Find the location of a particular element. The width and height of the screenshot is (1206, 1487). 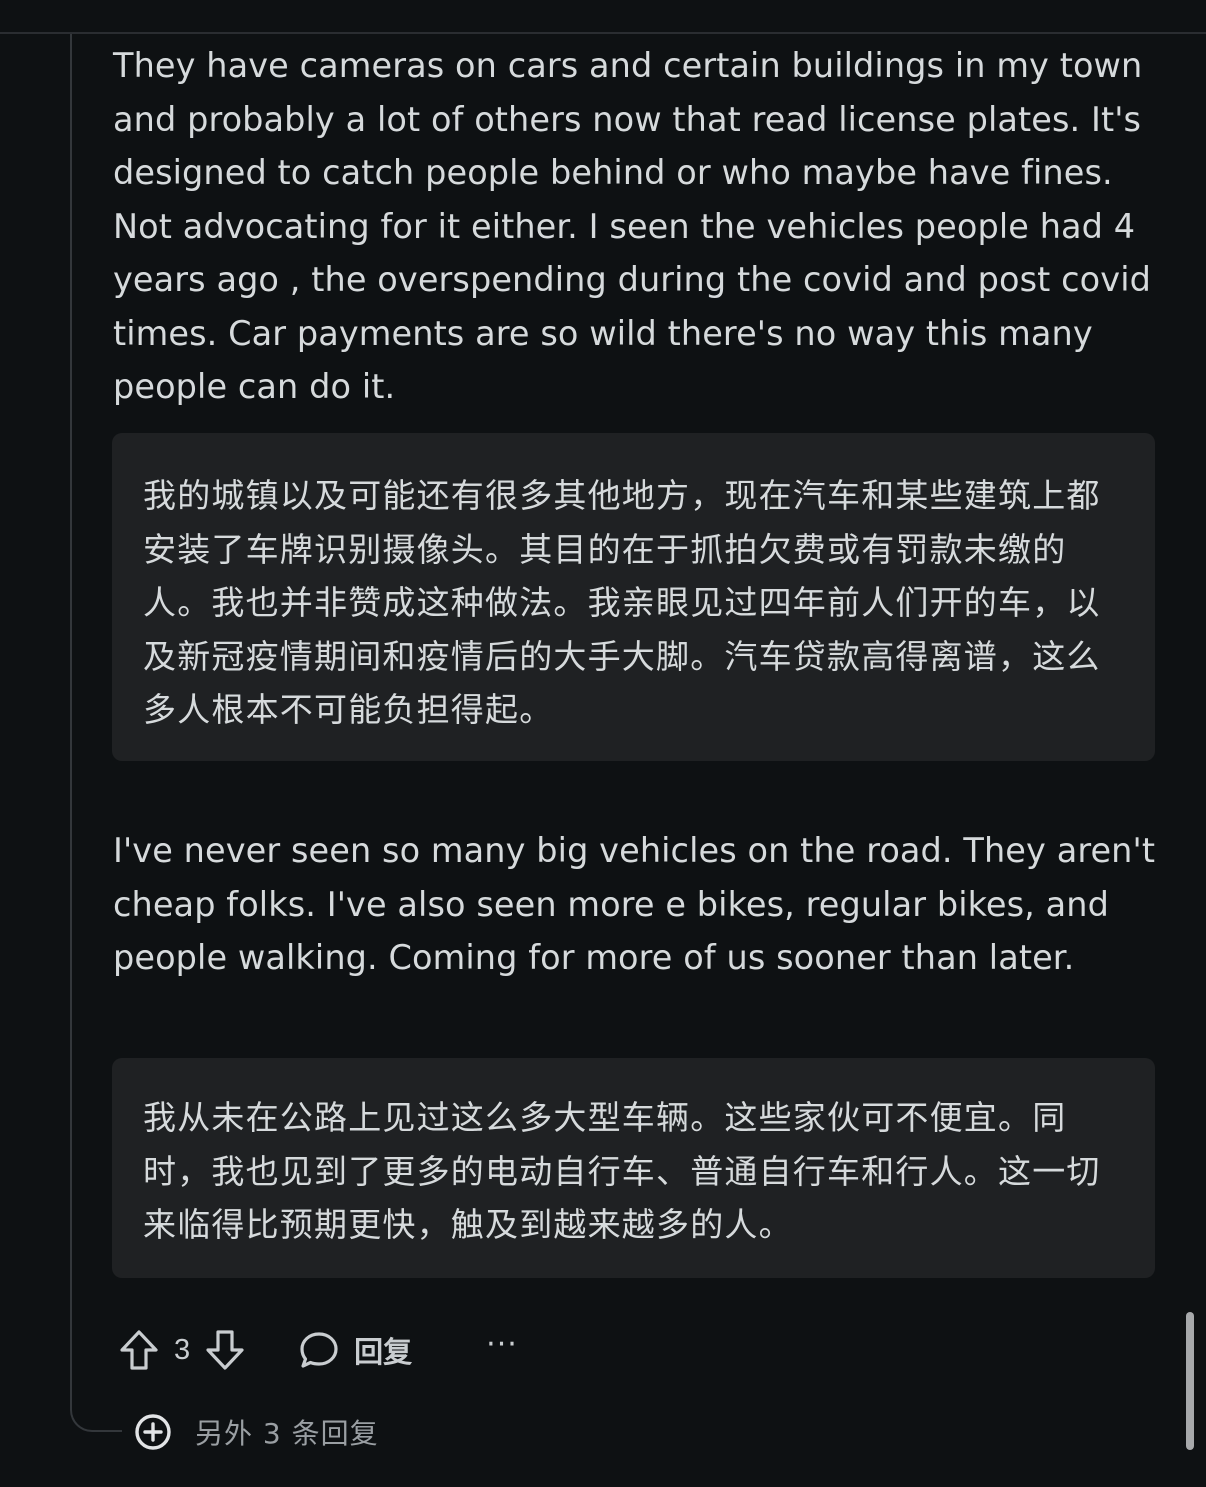

speech-bubble-icon is located at coordinates (319, 1350).